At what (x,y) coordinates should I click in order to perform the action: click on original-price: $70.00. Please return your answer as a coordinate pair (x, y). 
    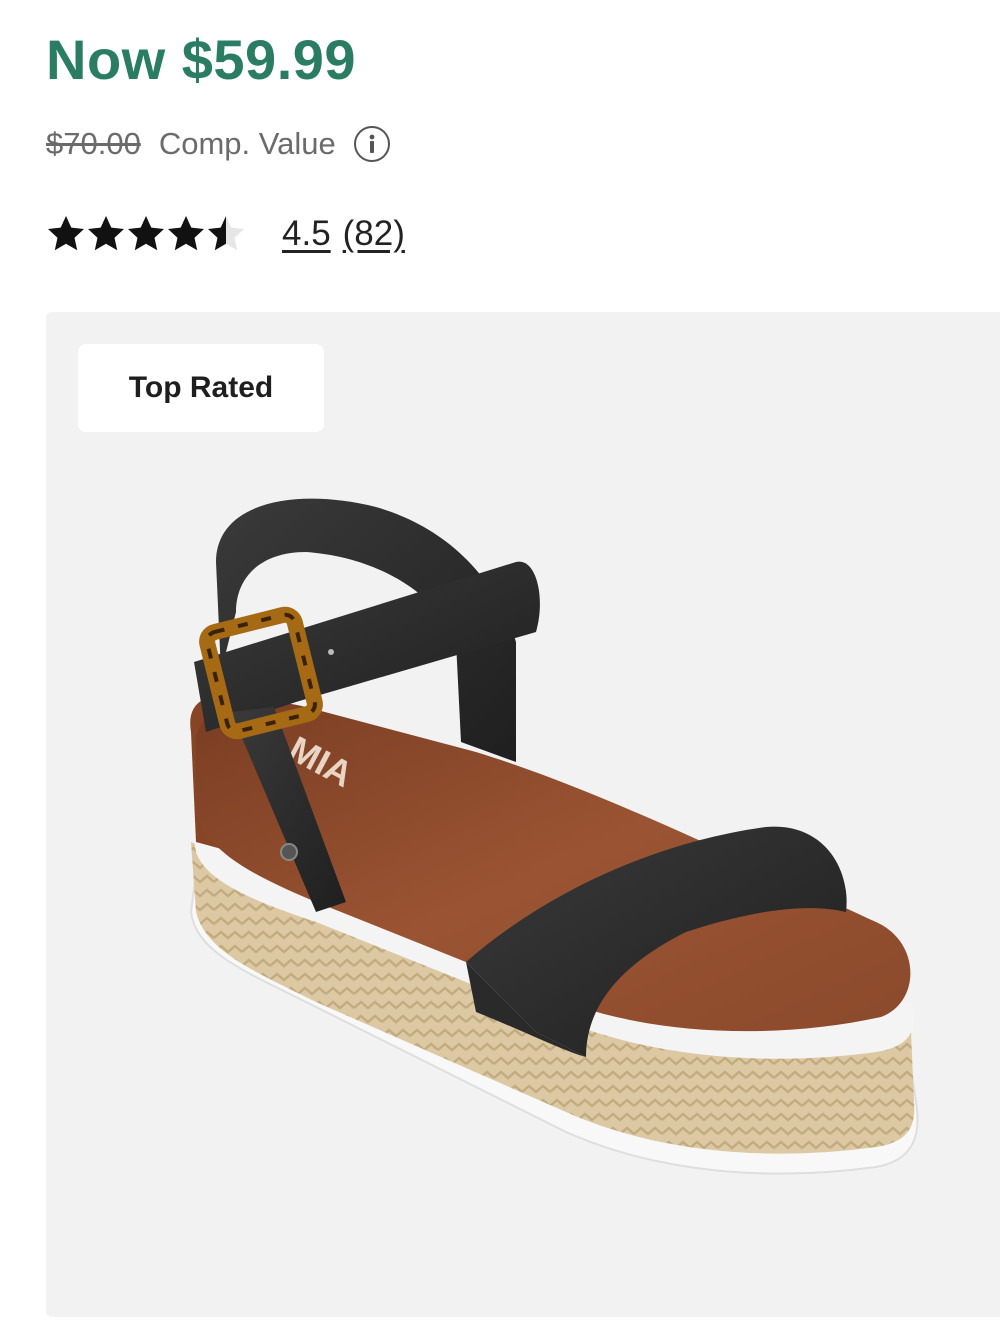
    Looking at the image, I should click on (93, 143).